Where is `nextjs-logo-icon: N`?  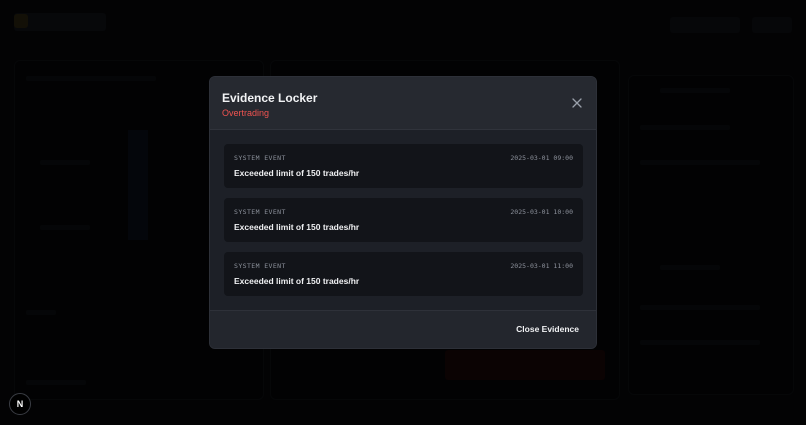
nextjs-logo-icon: N is located at coordinates (20, 404).